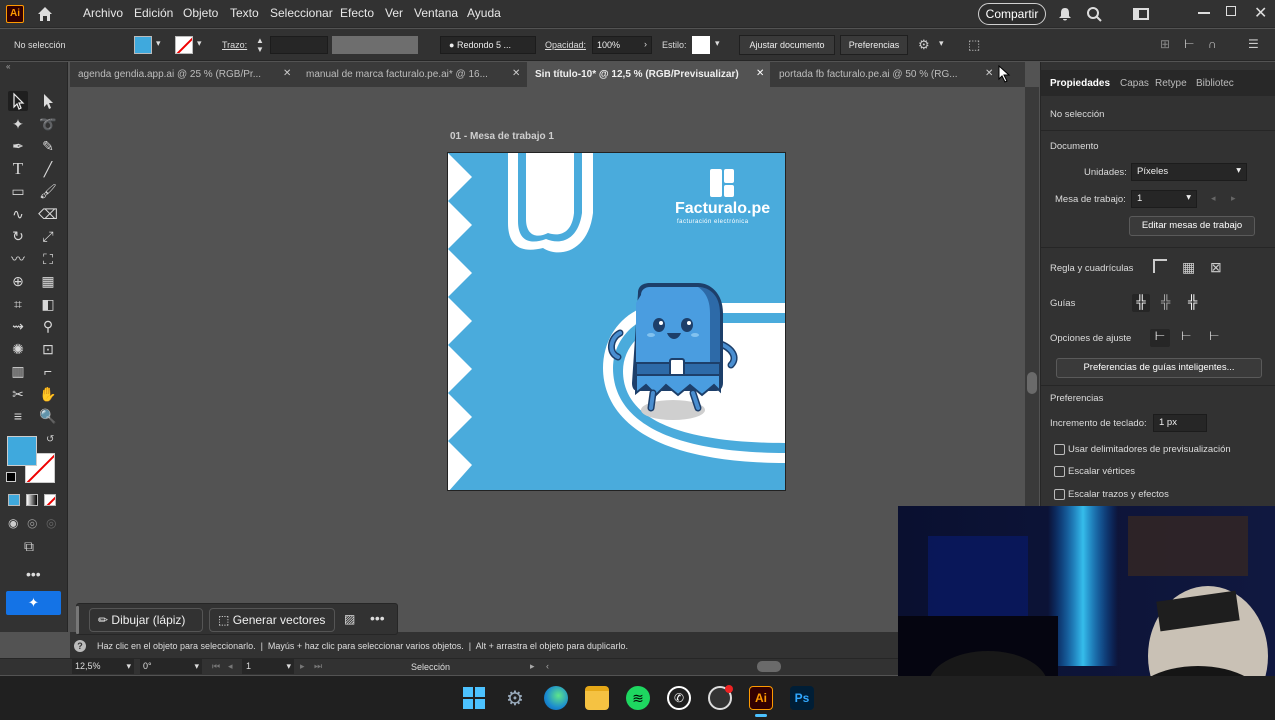  What do you see at coordinates (1171, 83) in the screenshot?
I see `tab-retype: Retype` at bounding box center [1171, 83].